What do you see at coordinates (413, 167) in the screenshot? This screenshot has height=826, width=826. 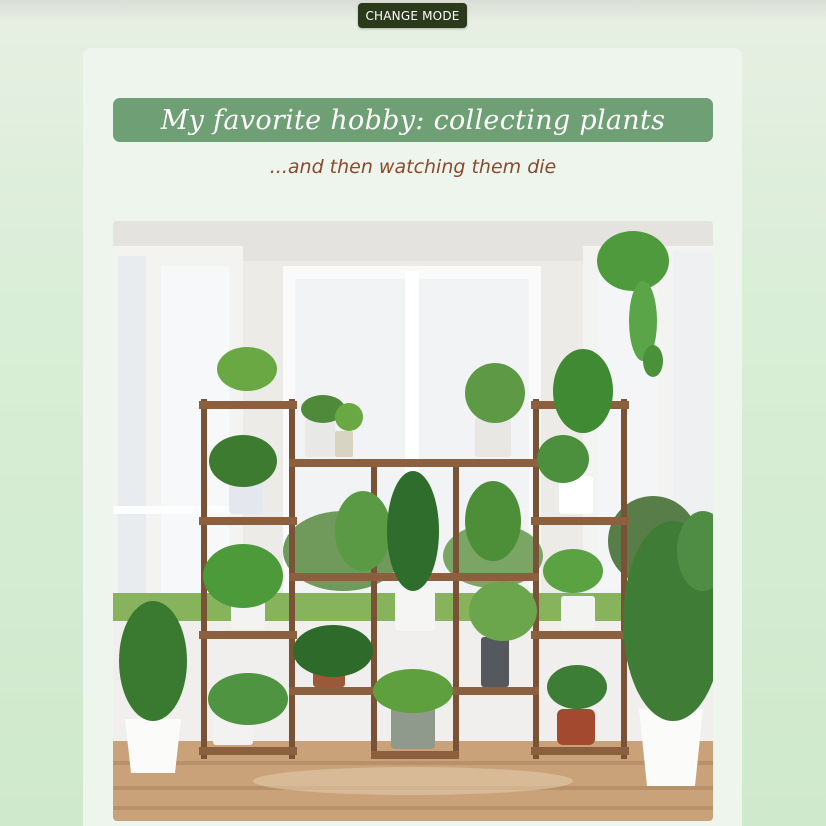 I see `page-subtitle: ...and then watching them die` at bounding box center [413, 167].